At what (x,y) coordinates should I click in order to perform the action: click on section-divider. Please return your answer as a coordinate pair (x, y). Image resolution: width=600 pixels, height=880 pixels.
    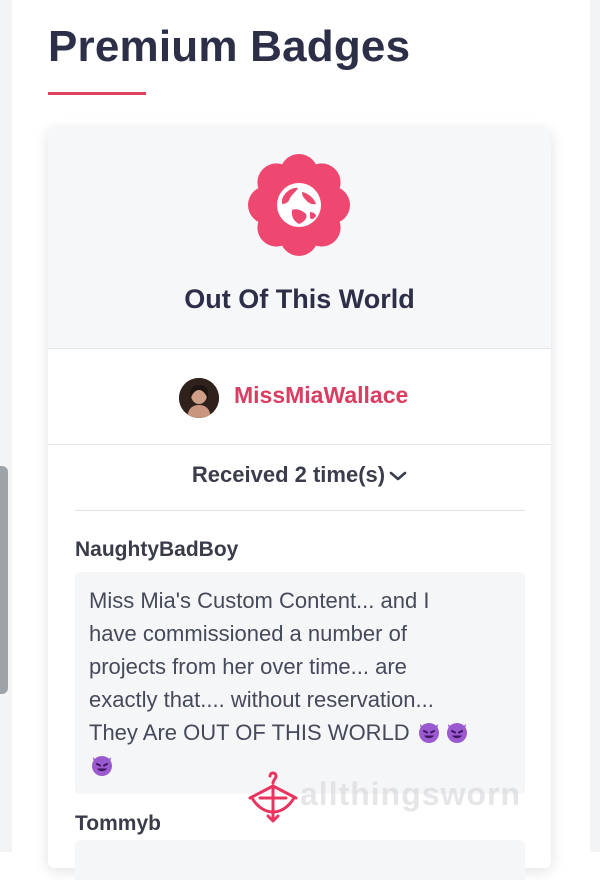
    Looking at the image, I should click on (300, 510).